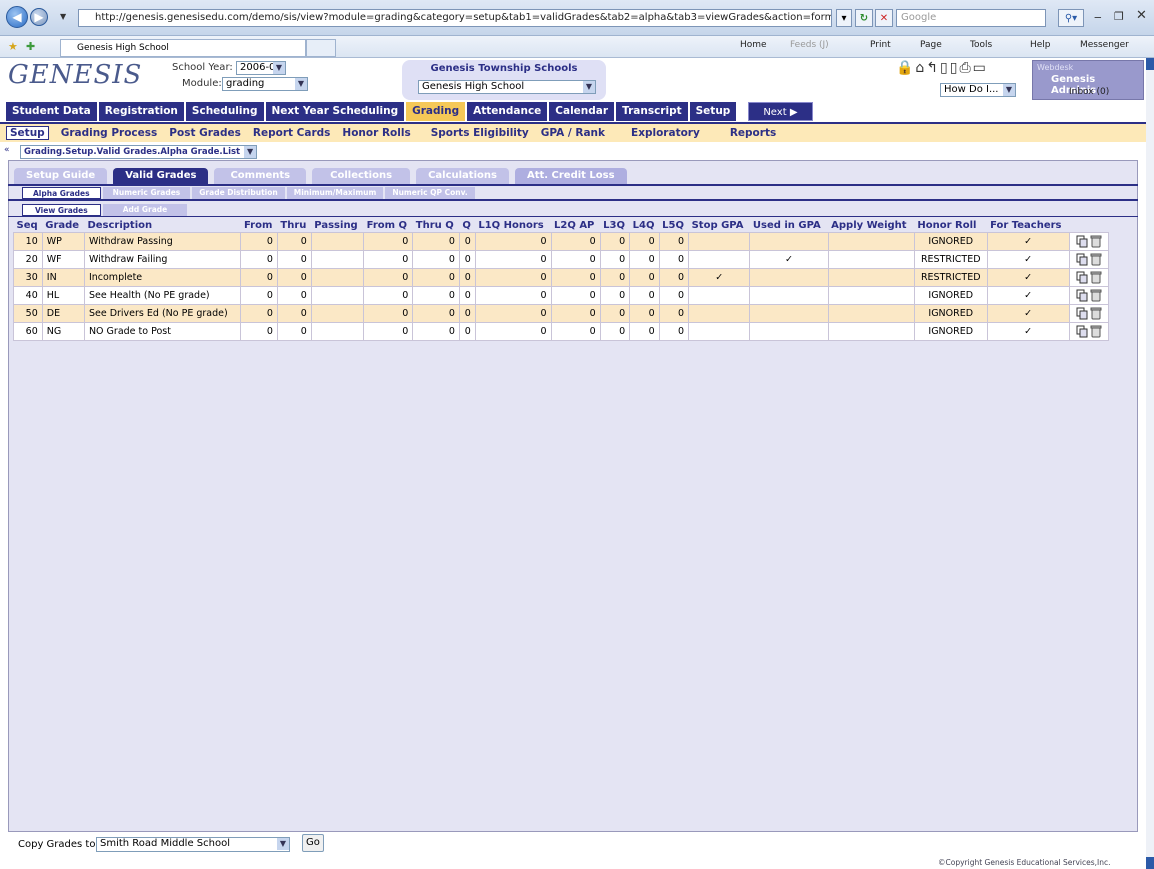 The height and width of the screenshot is (869, 1154). I want to click on subnav-post-grades: Post Grades, so click(205, 133).